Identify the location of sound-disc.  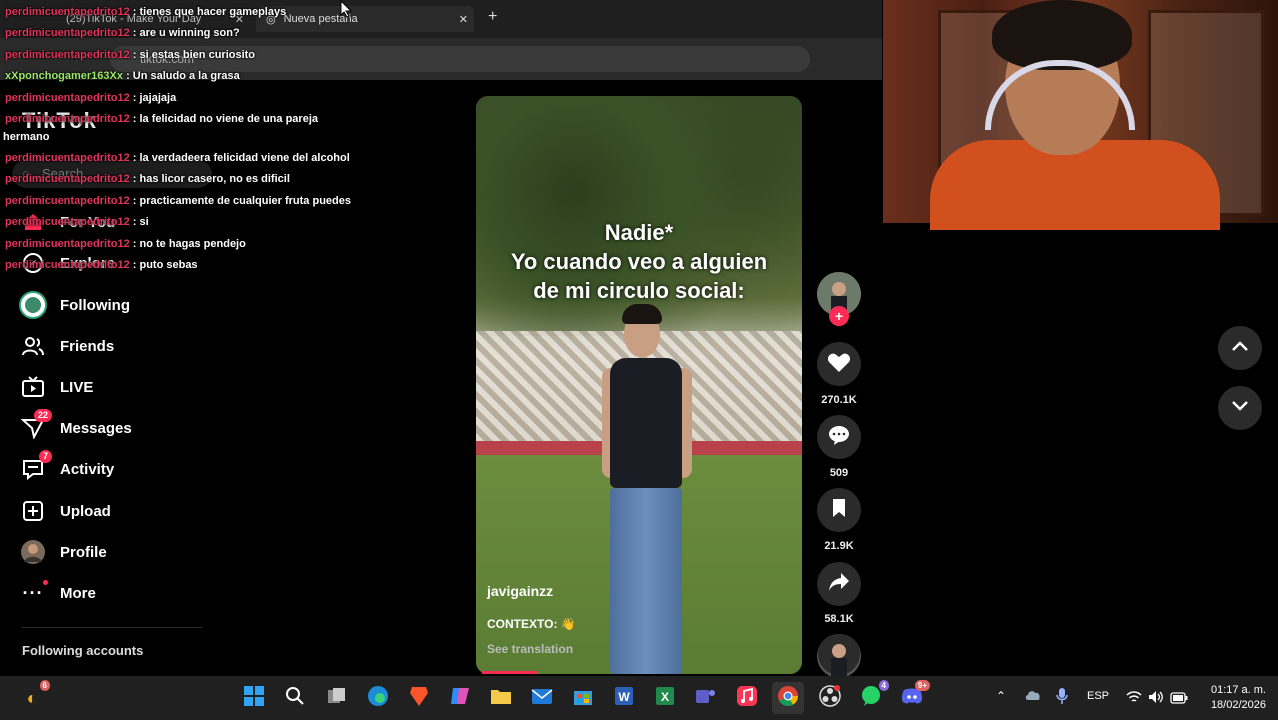
(839, 656).